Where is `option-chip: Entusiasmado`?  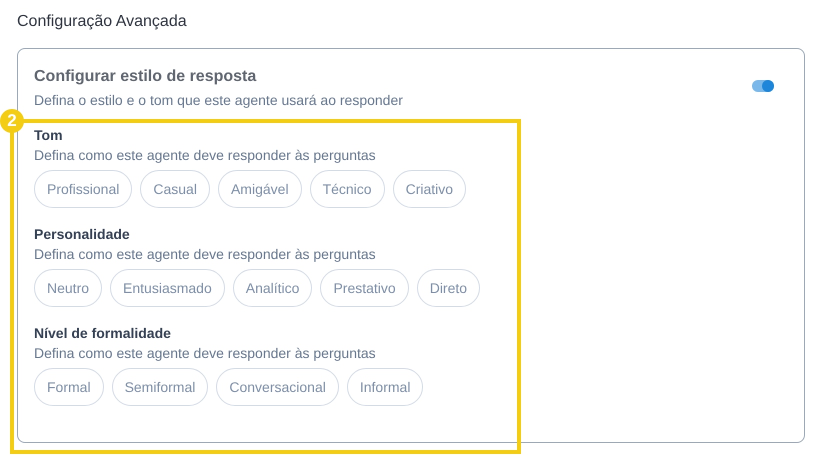 option-chip: Entusiasmado is located at coordinates (167, 288).